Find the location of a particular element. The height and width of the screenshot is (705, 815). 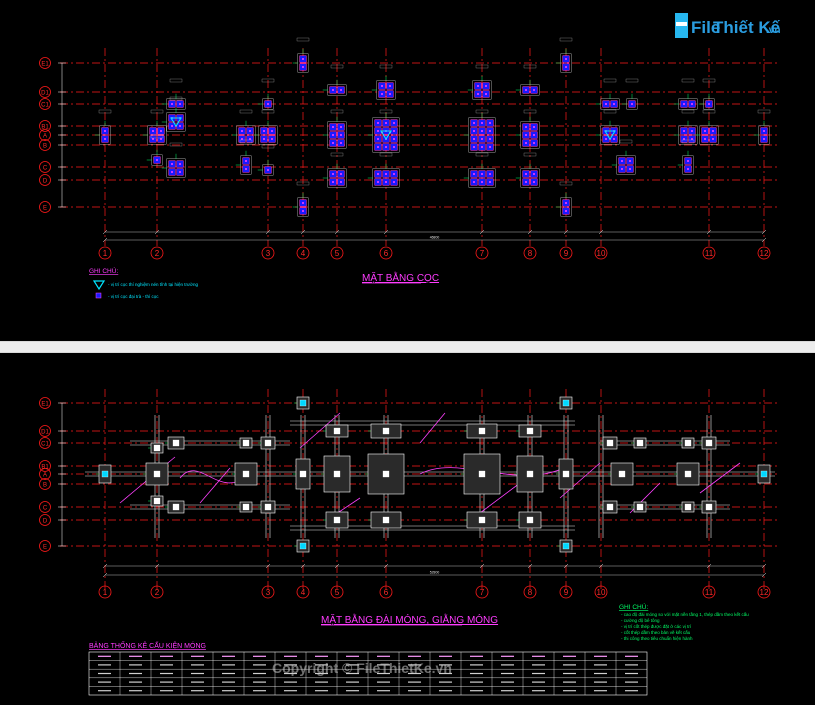

pile-legend-title: GHI CHÚ: is located at coordinates (103, 270).